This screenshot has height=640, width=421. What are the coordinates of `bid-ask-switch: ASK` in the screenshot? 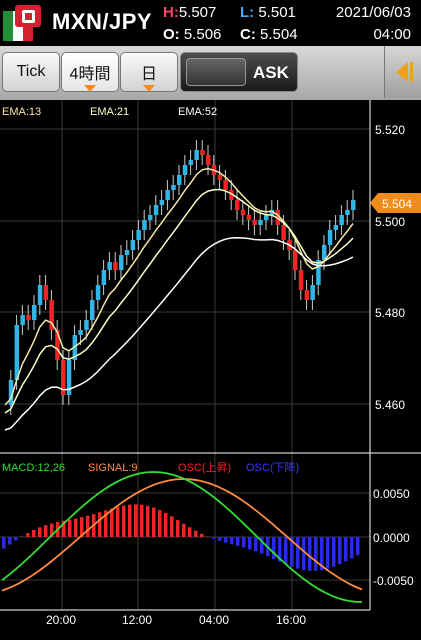 It's located at (239, 72).